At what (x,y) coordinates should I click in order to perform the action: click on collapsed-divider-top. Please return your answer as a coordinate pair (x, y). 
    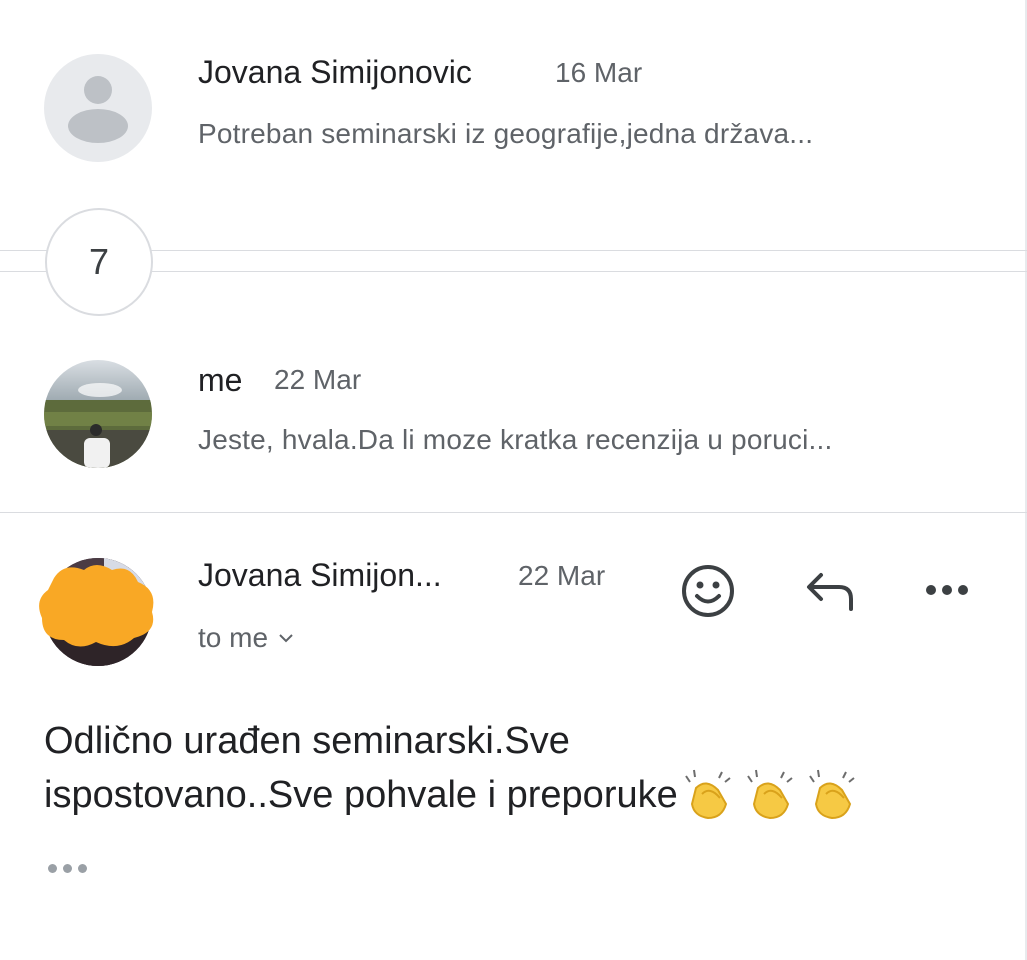
    Looking at the image, I should click on (513, 250).